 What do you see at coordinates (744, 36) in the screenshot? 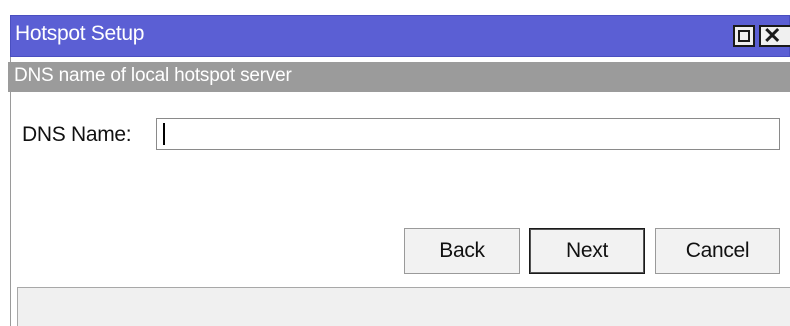
I see `maximize-icon` at bounding box center [744, 36].